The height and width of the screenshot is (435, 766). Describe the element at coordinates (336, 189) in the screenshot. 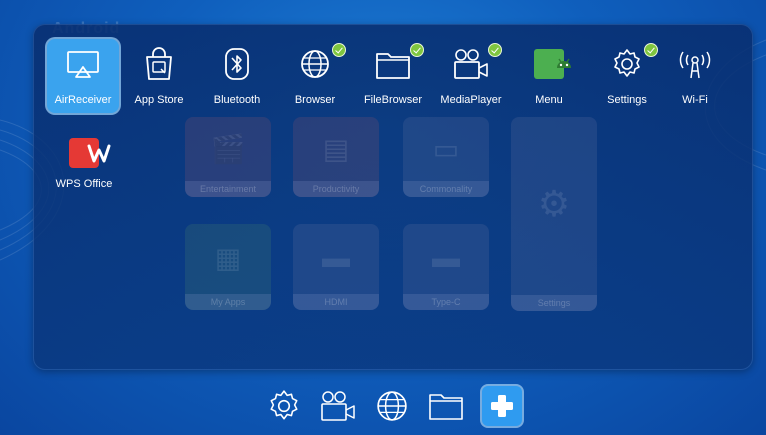

I see `bg-tile-label: Productivity` at that location.